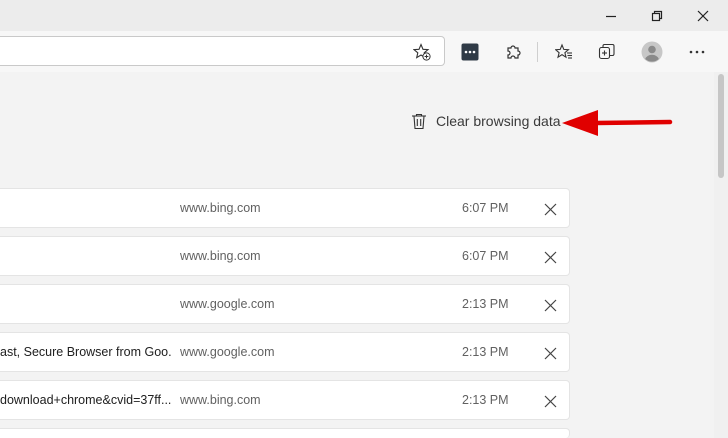 The height and width of the screenshot is (438, 728). Describe the element at coordinates (721, 255) in the screenshot. I see `vertical-scrollbar` at that location.